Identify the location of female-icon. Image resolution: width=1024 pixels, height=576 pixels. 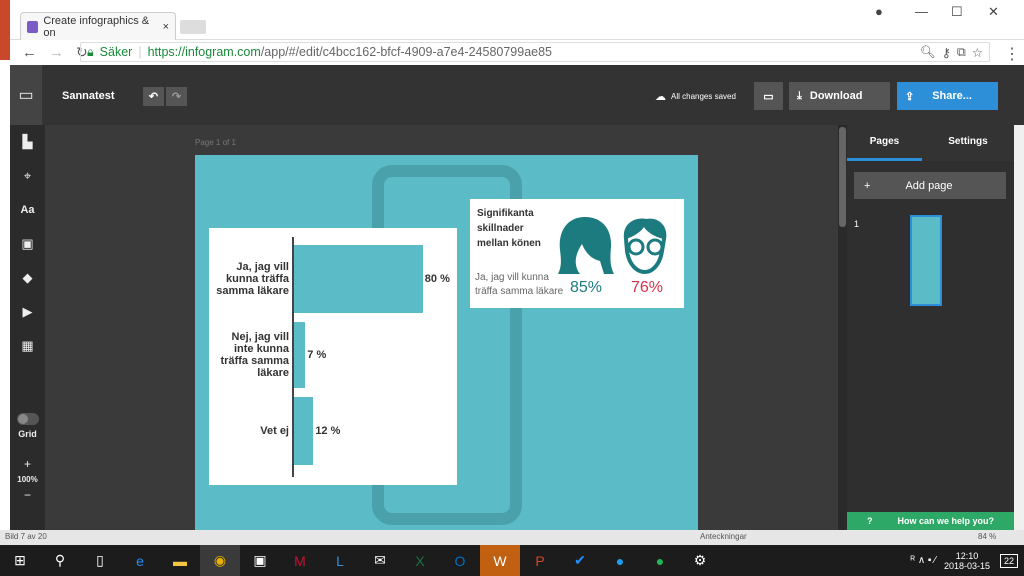
(586, 245).